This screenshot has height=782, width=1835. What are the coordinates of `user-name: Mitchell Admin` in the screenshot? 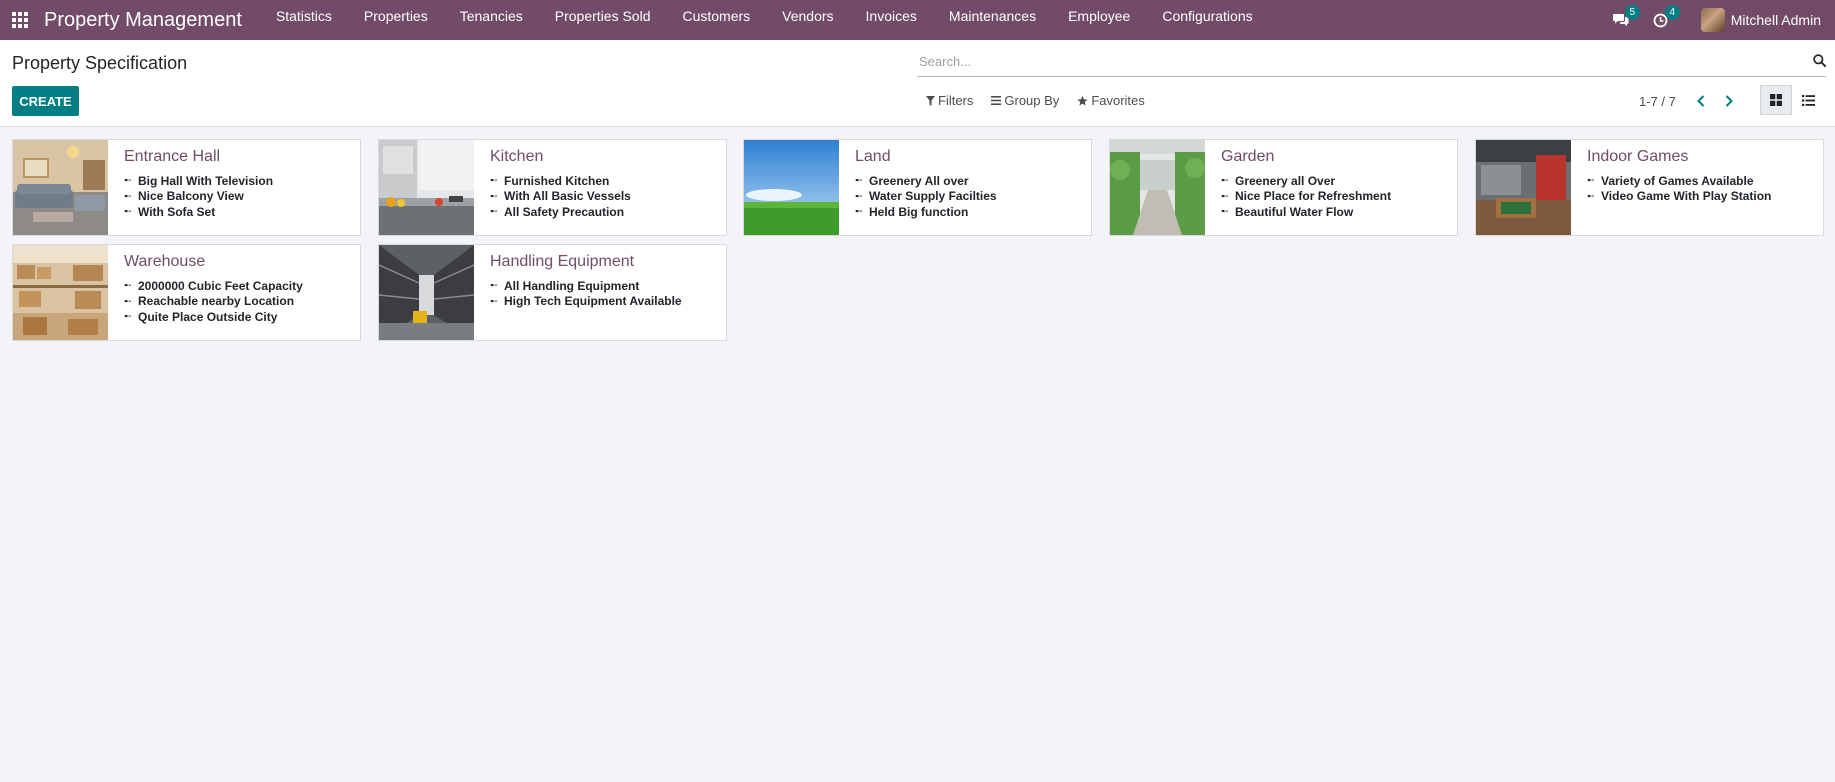 It's located at (1775, 20).